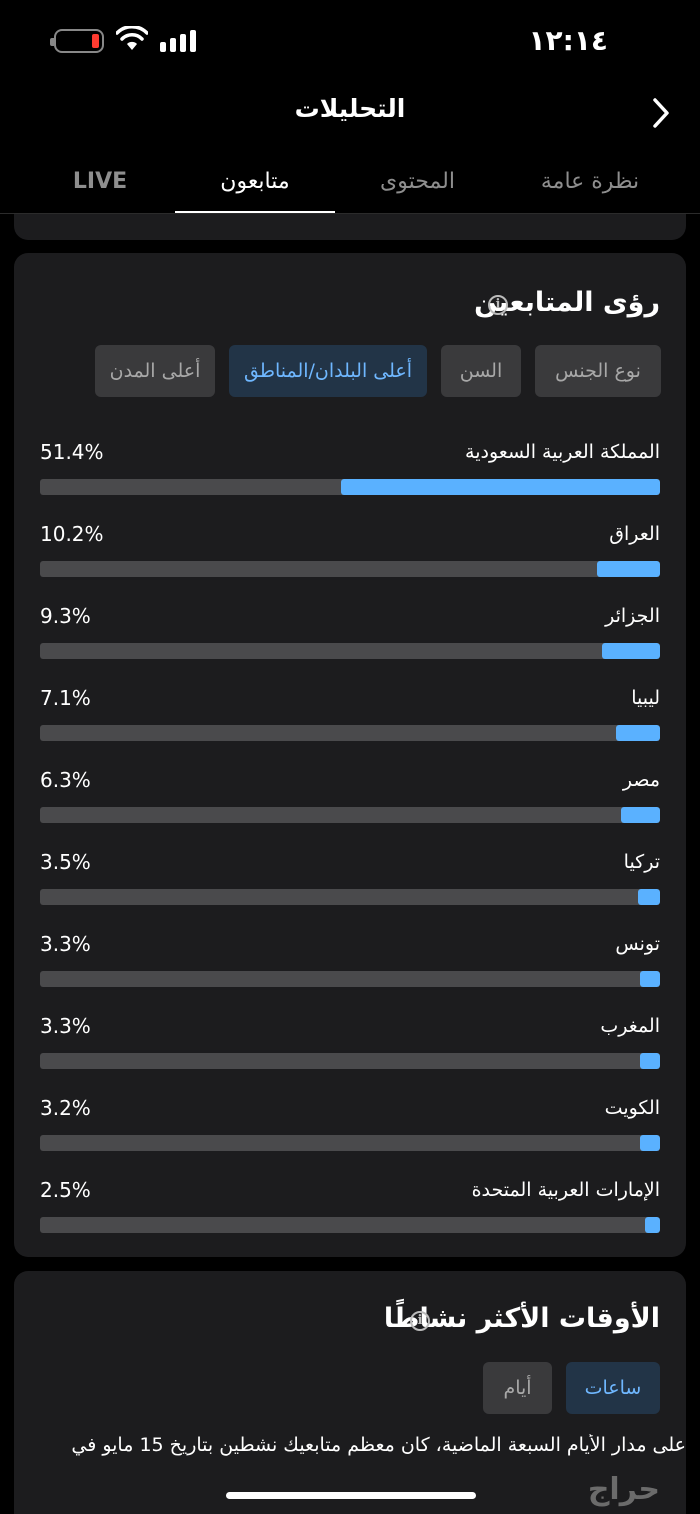 The width and height of the screenshot is (700, 1514). Describe the element at coordinates (65, 1190) in the screenshot. I see `country-percent: 2.5%` at that location.